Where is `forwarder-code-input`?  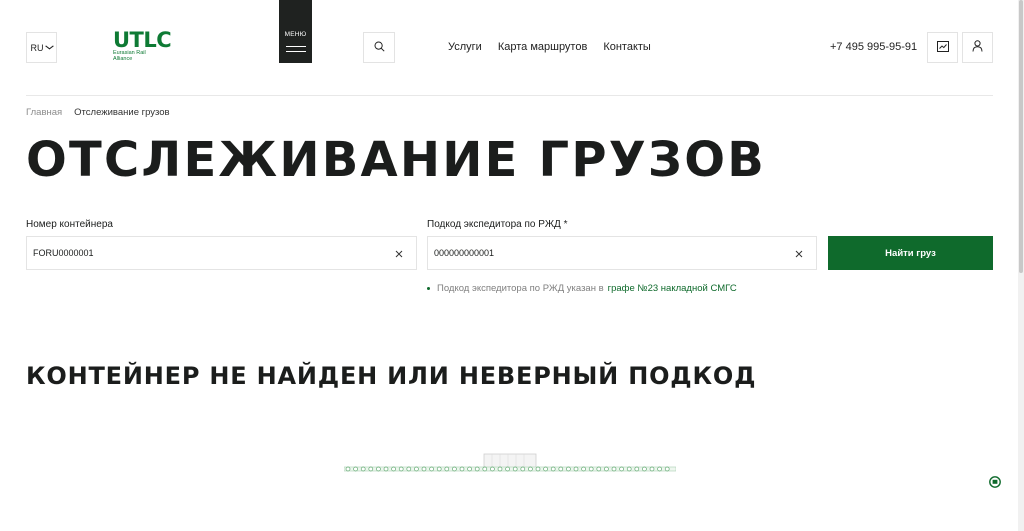 forwarder-code-input is located at coordinates (604, 253).